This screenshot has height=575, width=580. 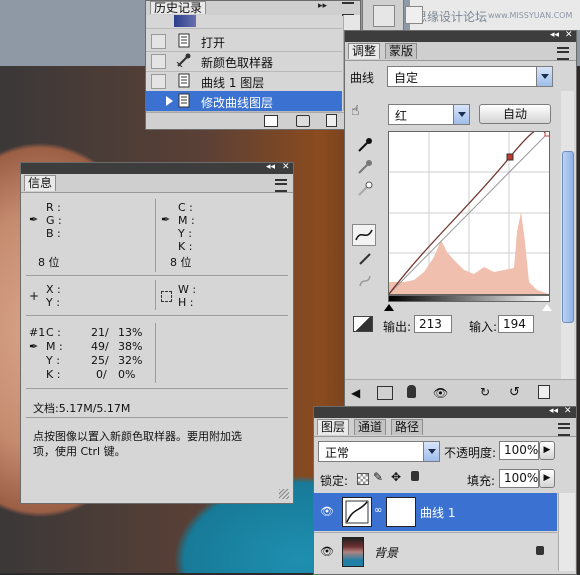 What do you see at coordinates (169, 221) in the screenshot?
I see `cmyk-eyedropper-icon: ✒` at bounding box center [169, 221].